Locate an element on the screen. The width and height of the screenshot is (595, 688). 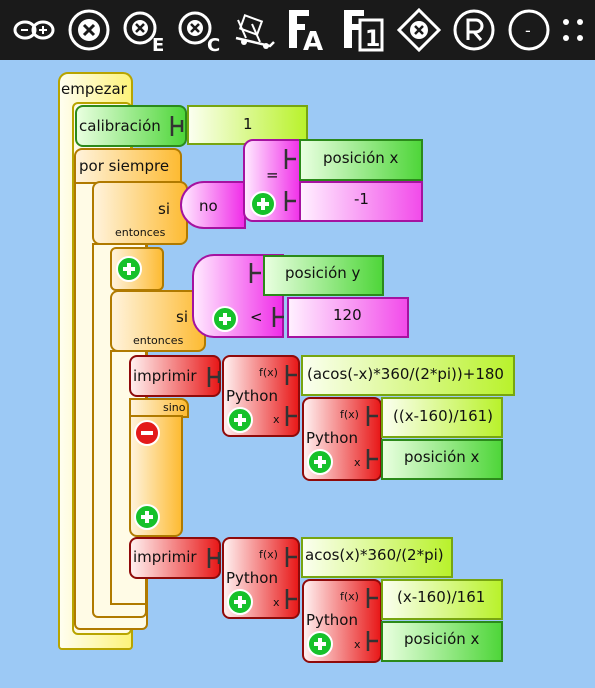
if-label-1: si is located at coordinates (164, 209).